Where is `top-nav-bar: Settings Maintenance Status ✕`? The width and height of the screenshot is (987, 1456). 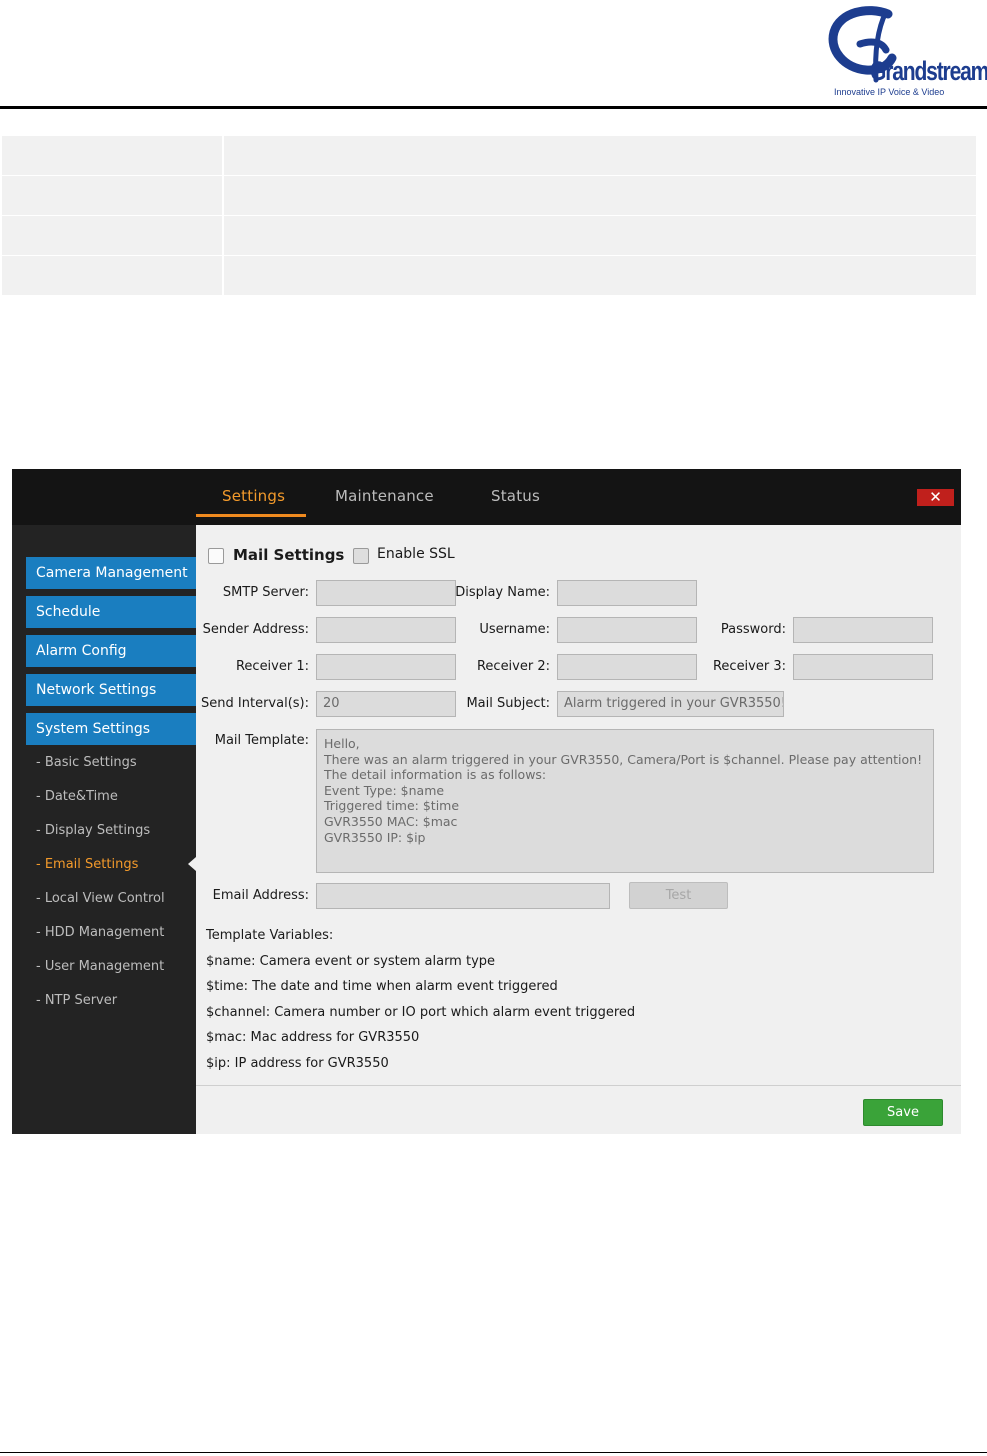 top-nav-bar: Settings Maintenance Status ✕ is located at coordinates (486, 497).